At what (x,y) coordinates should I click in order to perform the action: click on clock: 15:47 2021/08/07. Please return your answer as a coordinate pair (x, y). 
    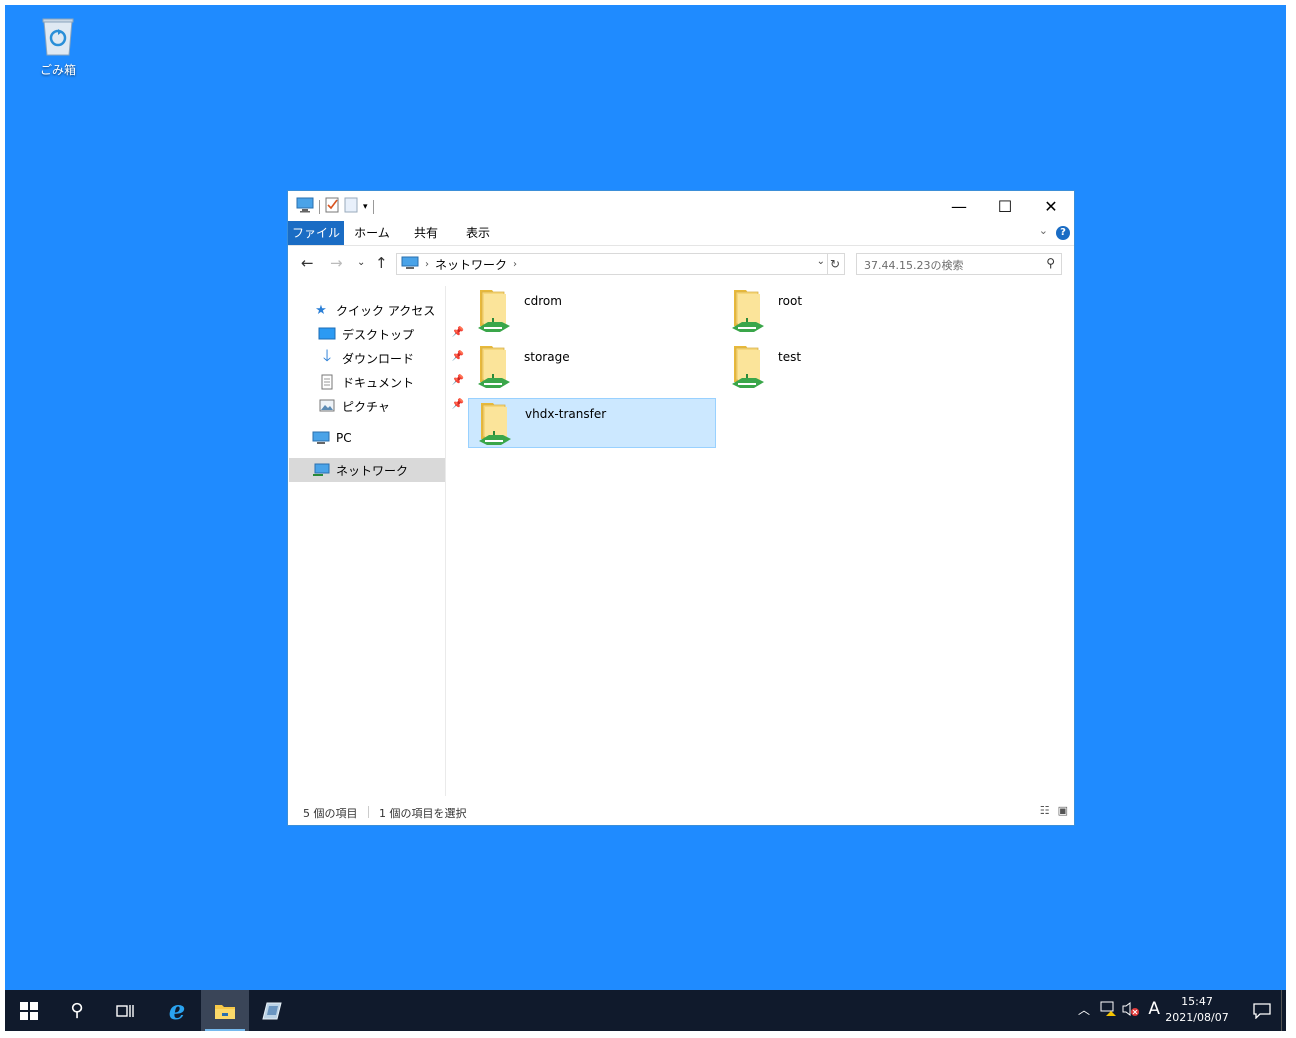
    Looking at the image, I should click on (1197, 1010).